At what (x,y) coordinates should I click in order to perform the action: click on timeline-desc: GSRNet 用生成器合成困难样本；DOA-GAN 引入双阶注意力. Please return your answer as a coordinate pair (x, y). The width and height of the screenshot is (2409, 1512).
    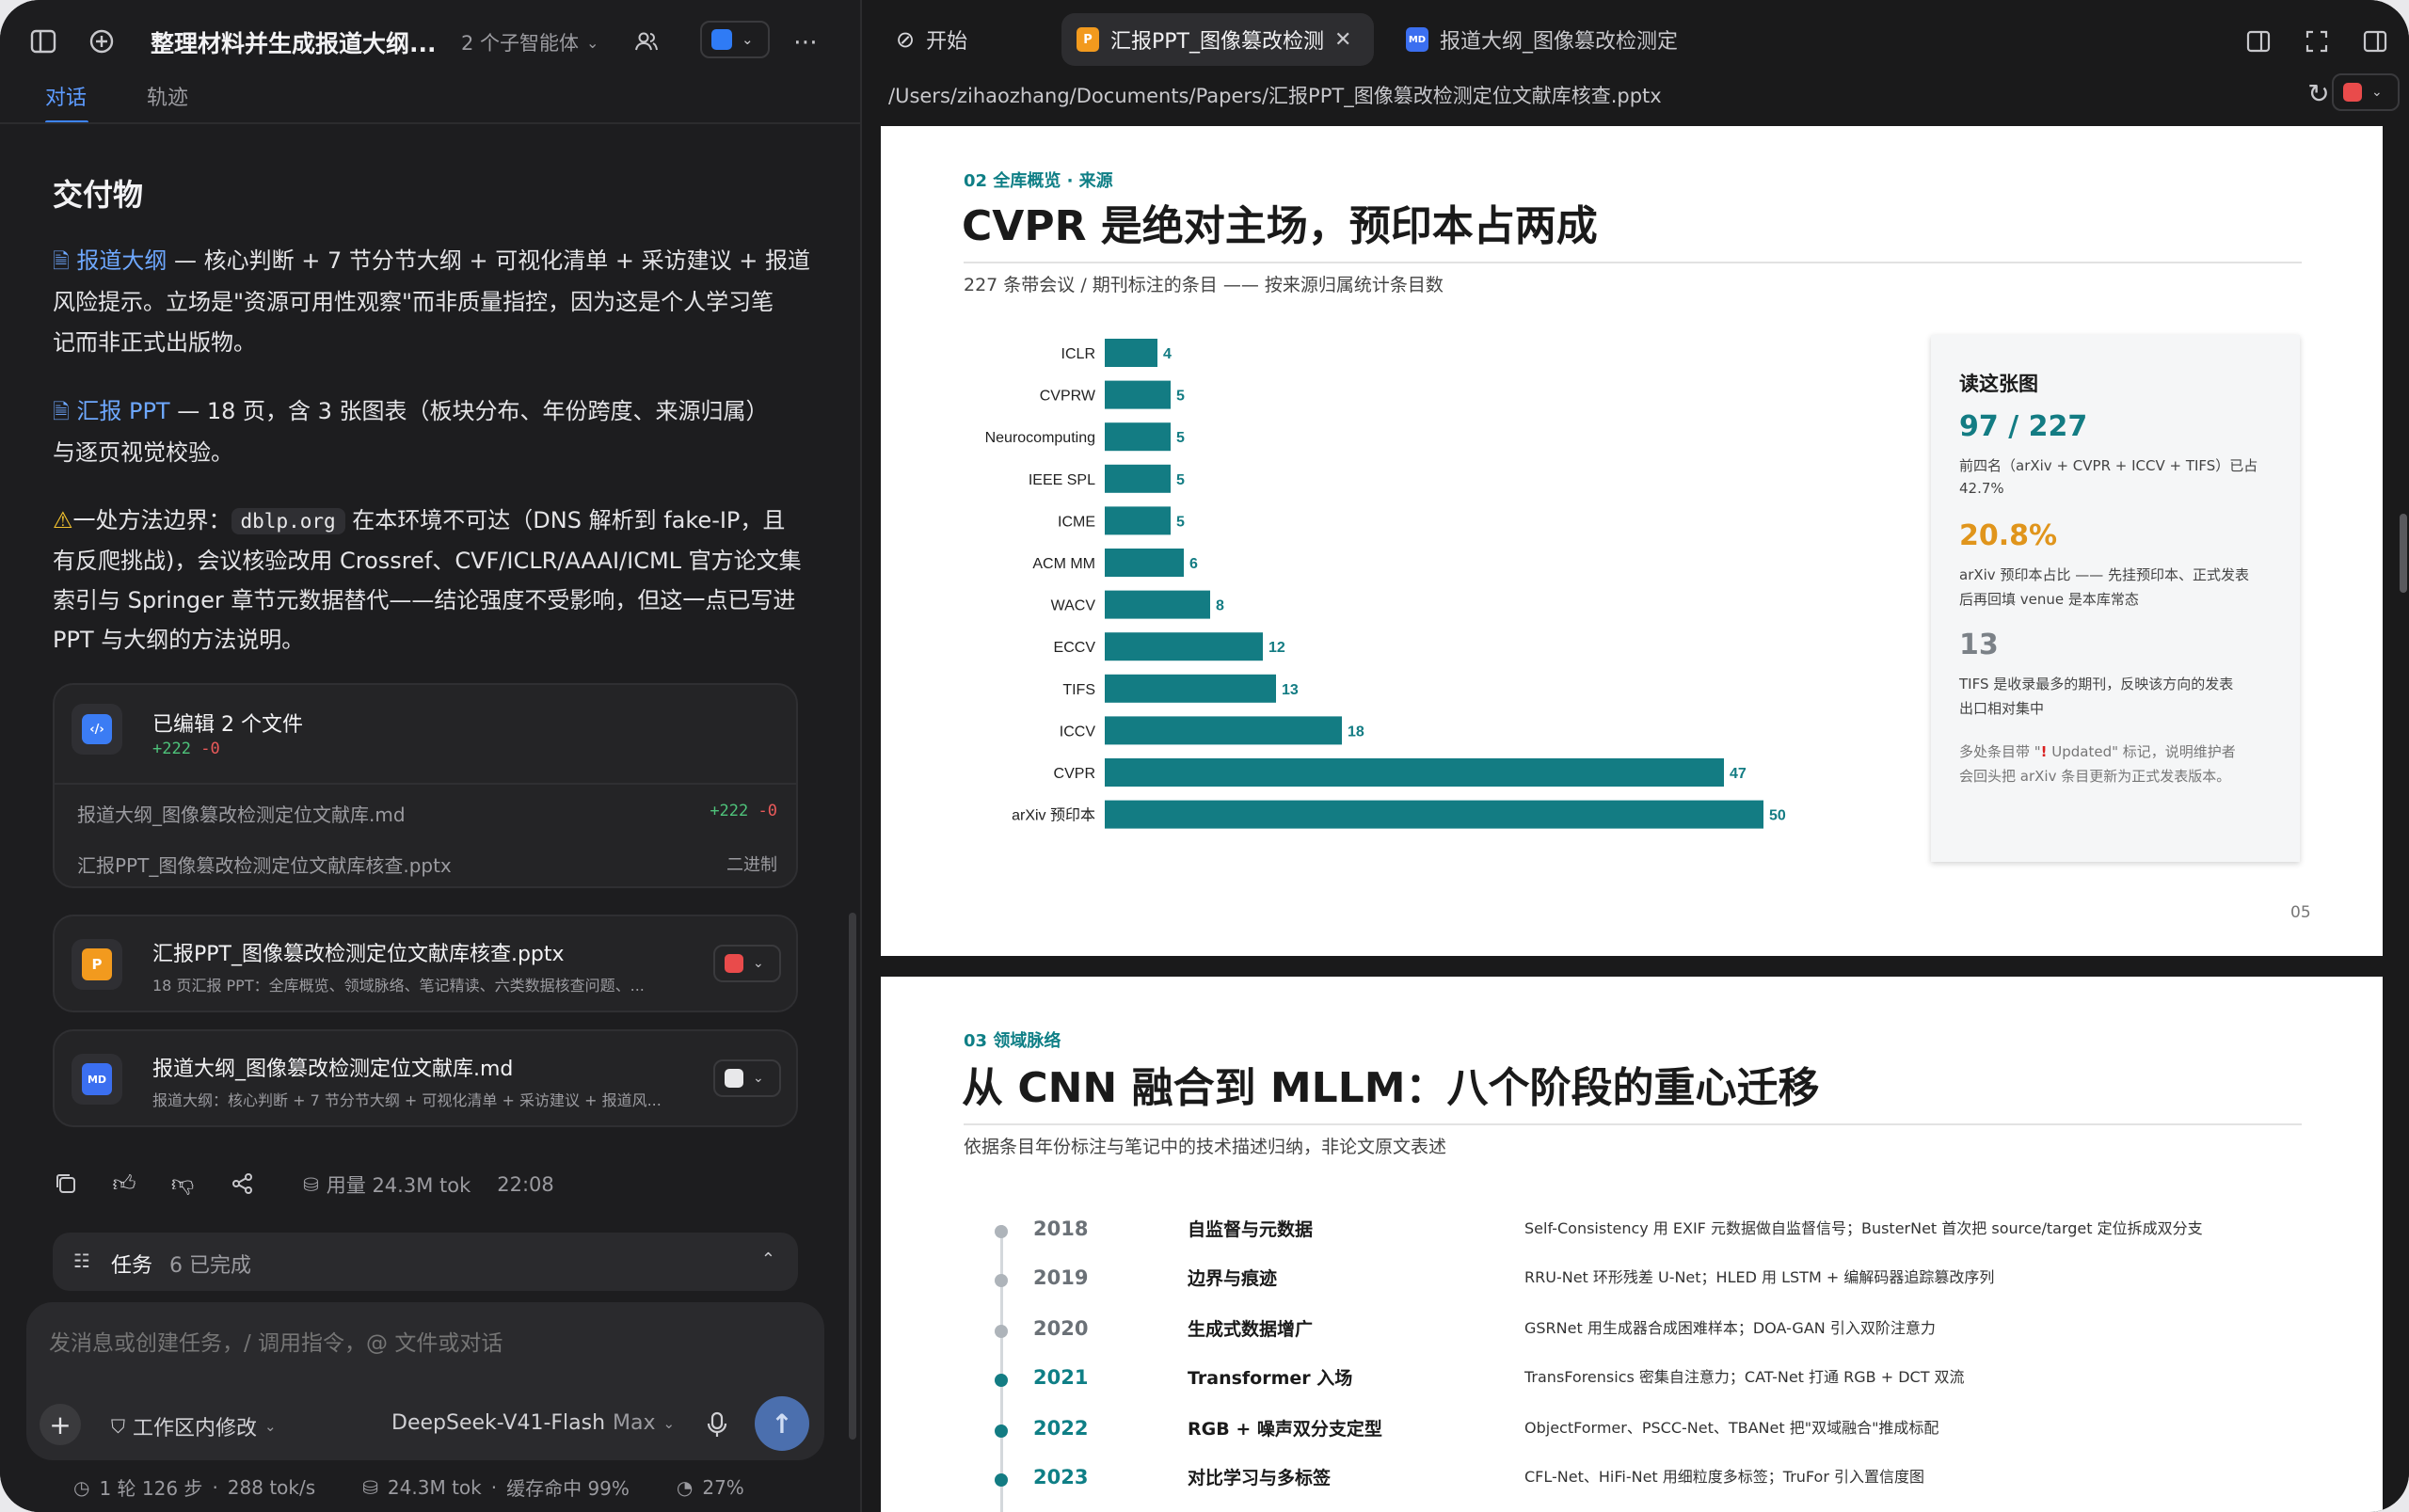
    Looking at the image, I should click on (1730, 1328).